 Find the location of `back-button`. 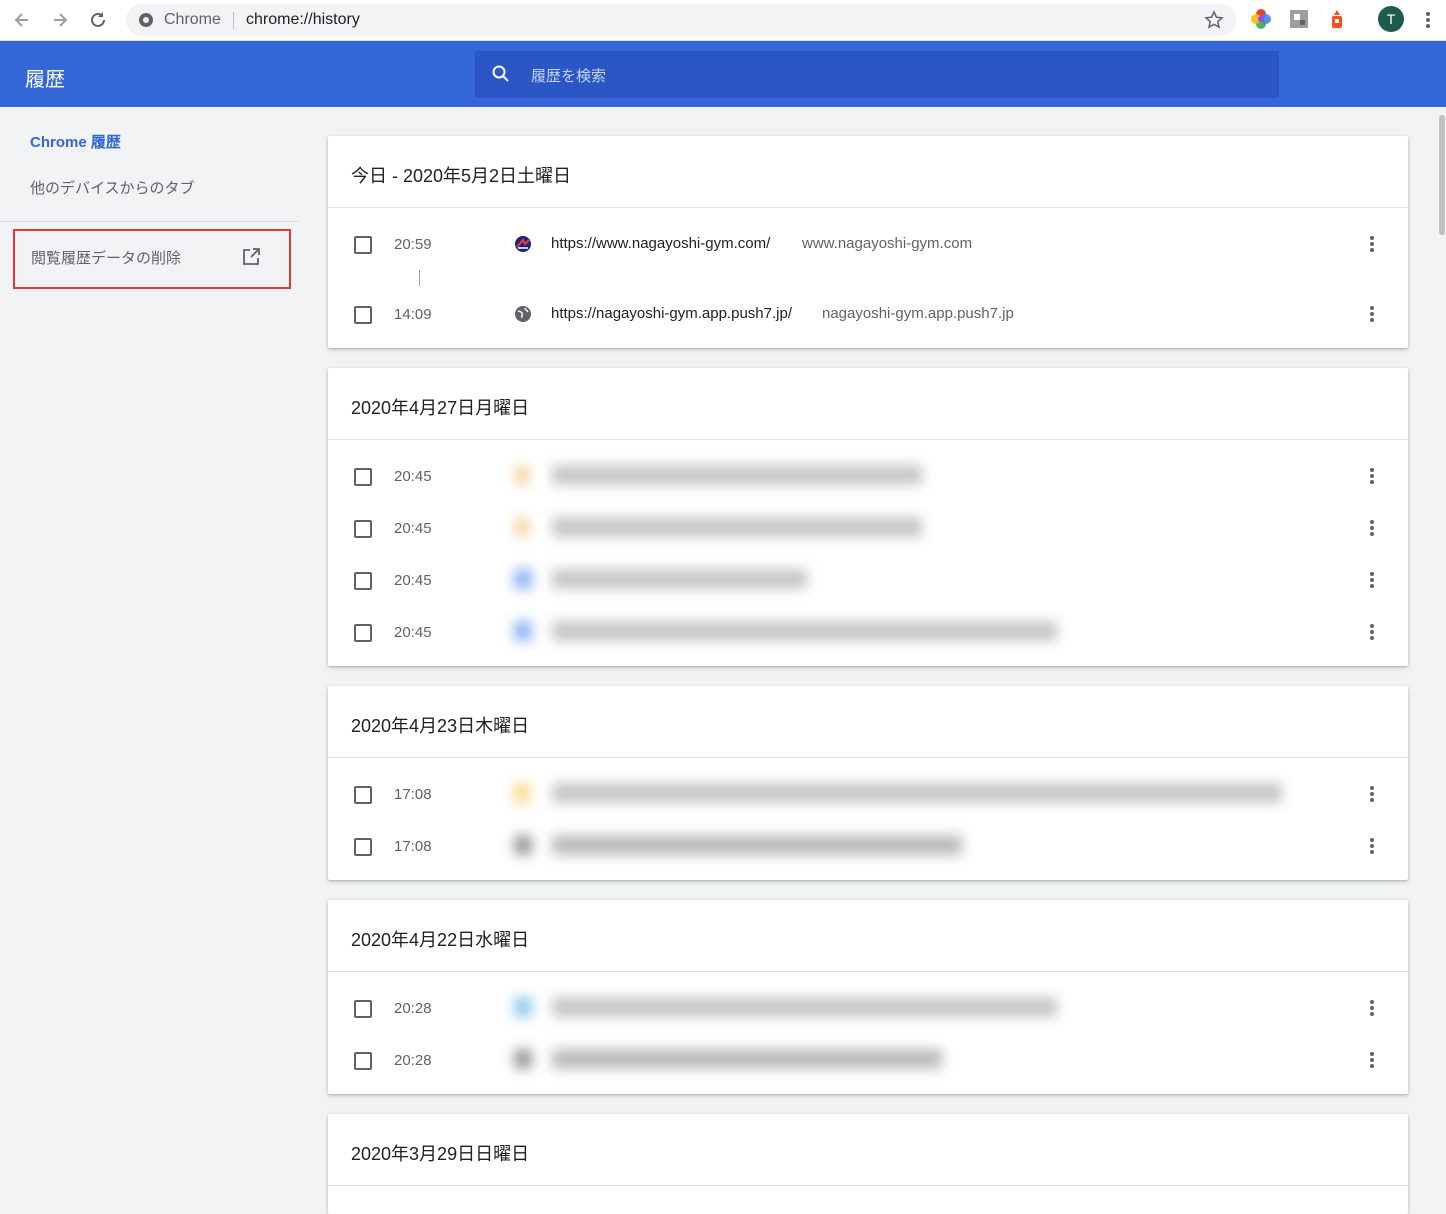

back-button is located at coordinates (22, 20).